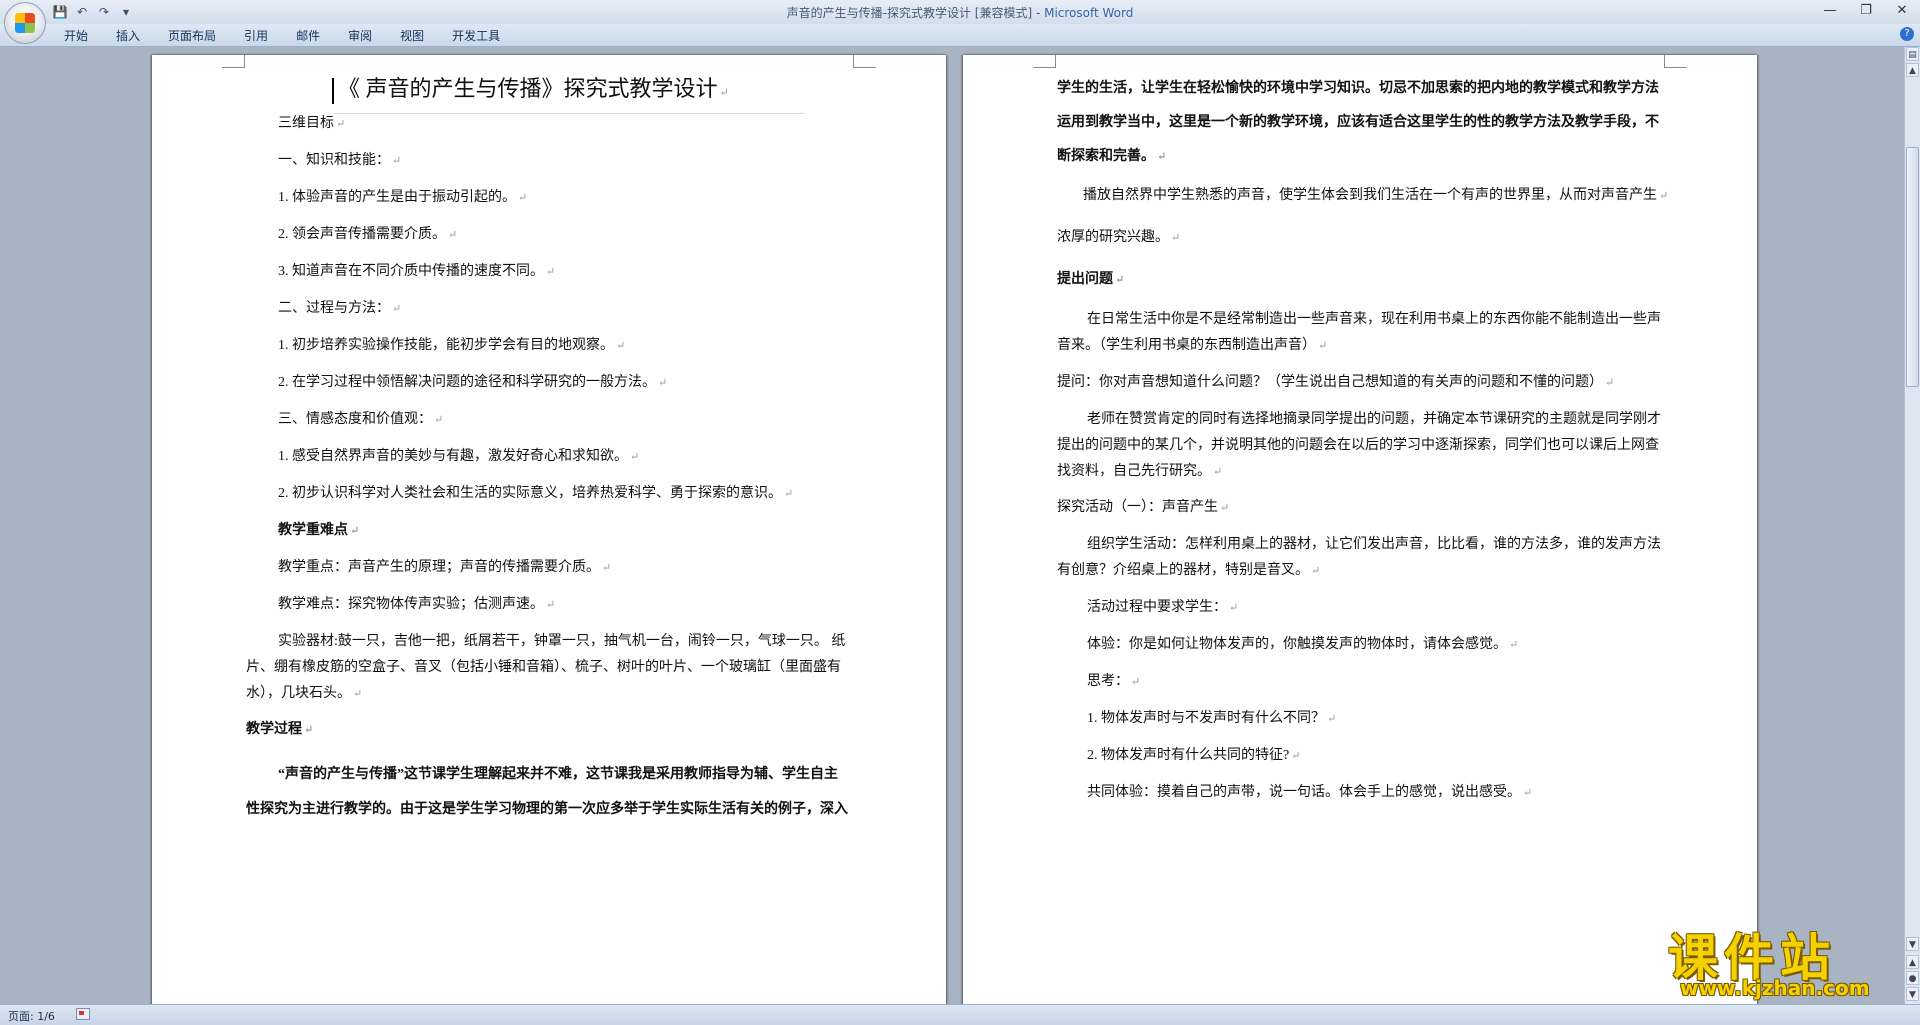  Describe the element at coordinates (361, 419) in the screenshot. I see `paragraph: 三、情感态度和价值观： ↵` at that location.